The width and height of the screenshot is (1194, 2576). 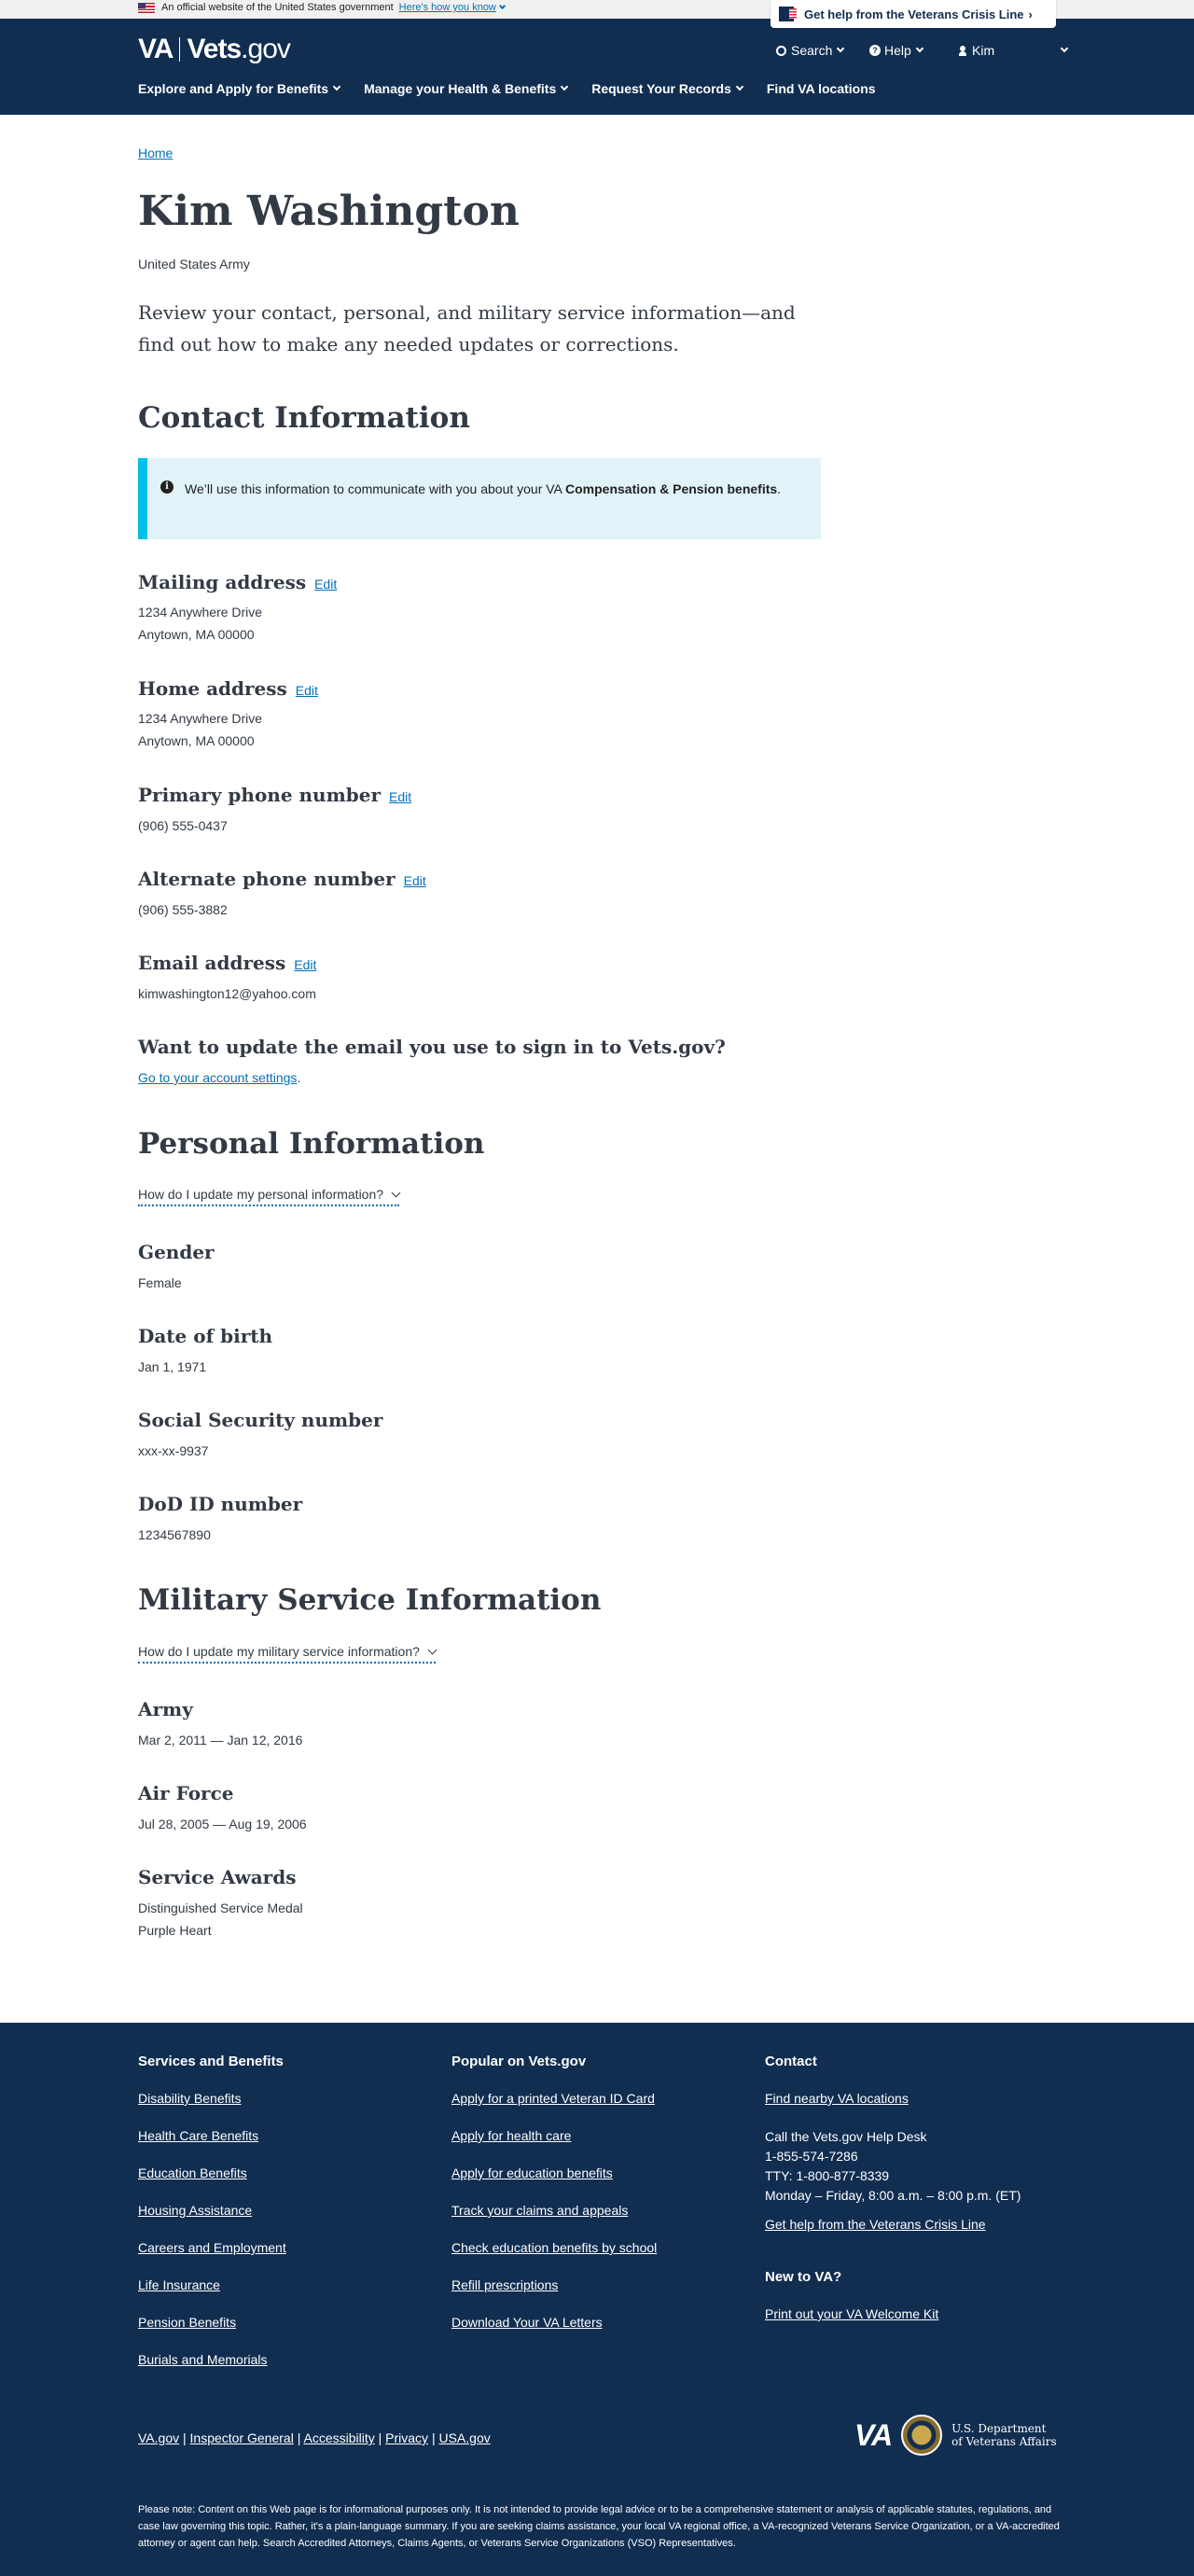 I want to click on footer-link: Track your claims and appeals, so click(x=554, y=2211).